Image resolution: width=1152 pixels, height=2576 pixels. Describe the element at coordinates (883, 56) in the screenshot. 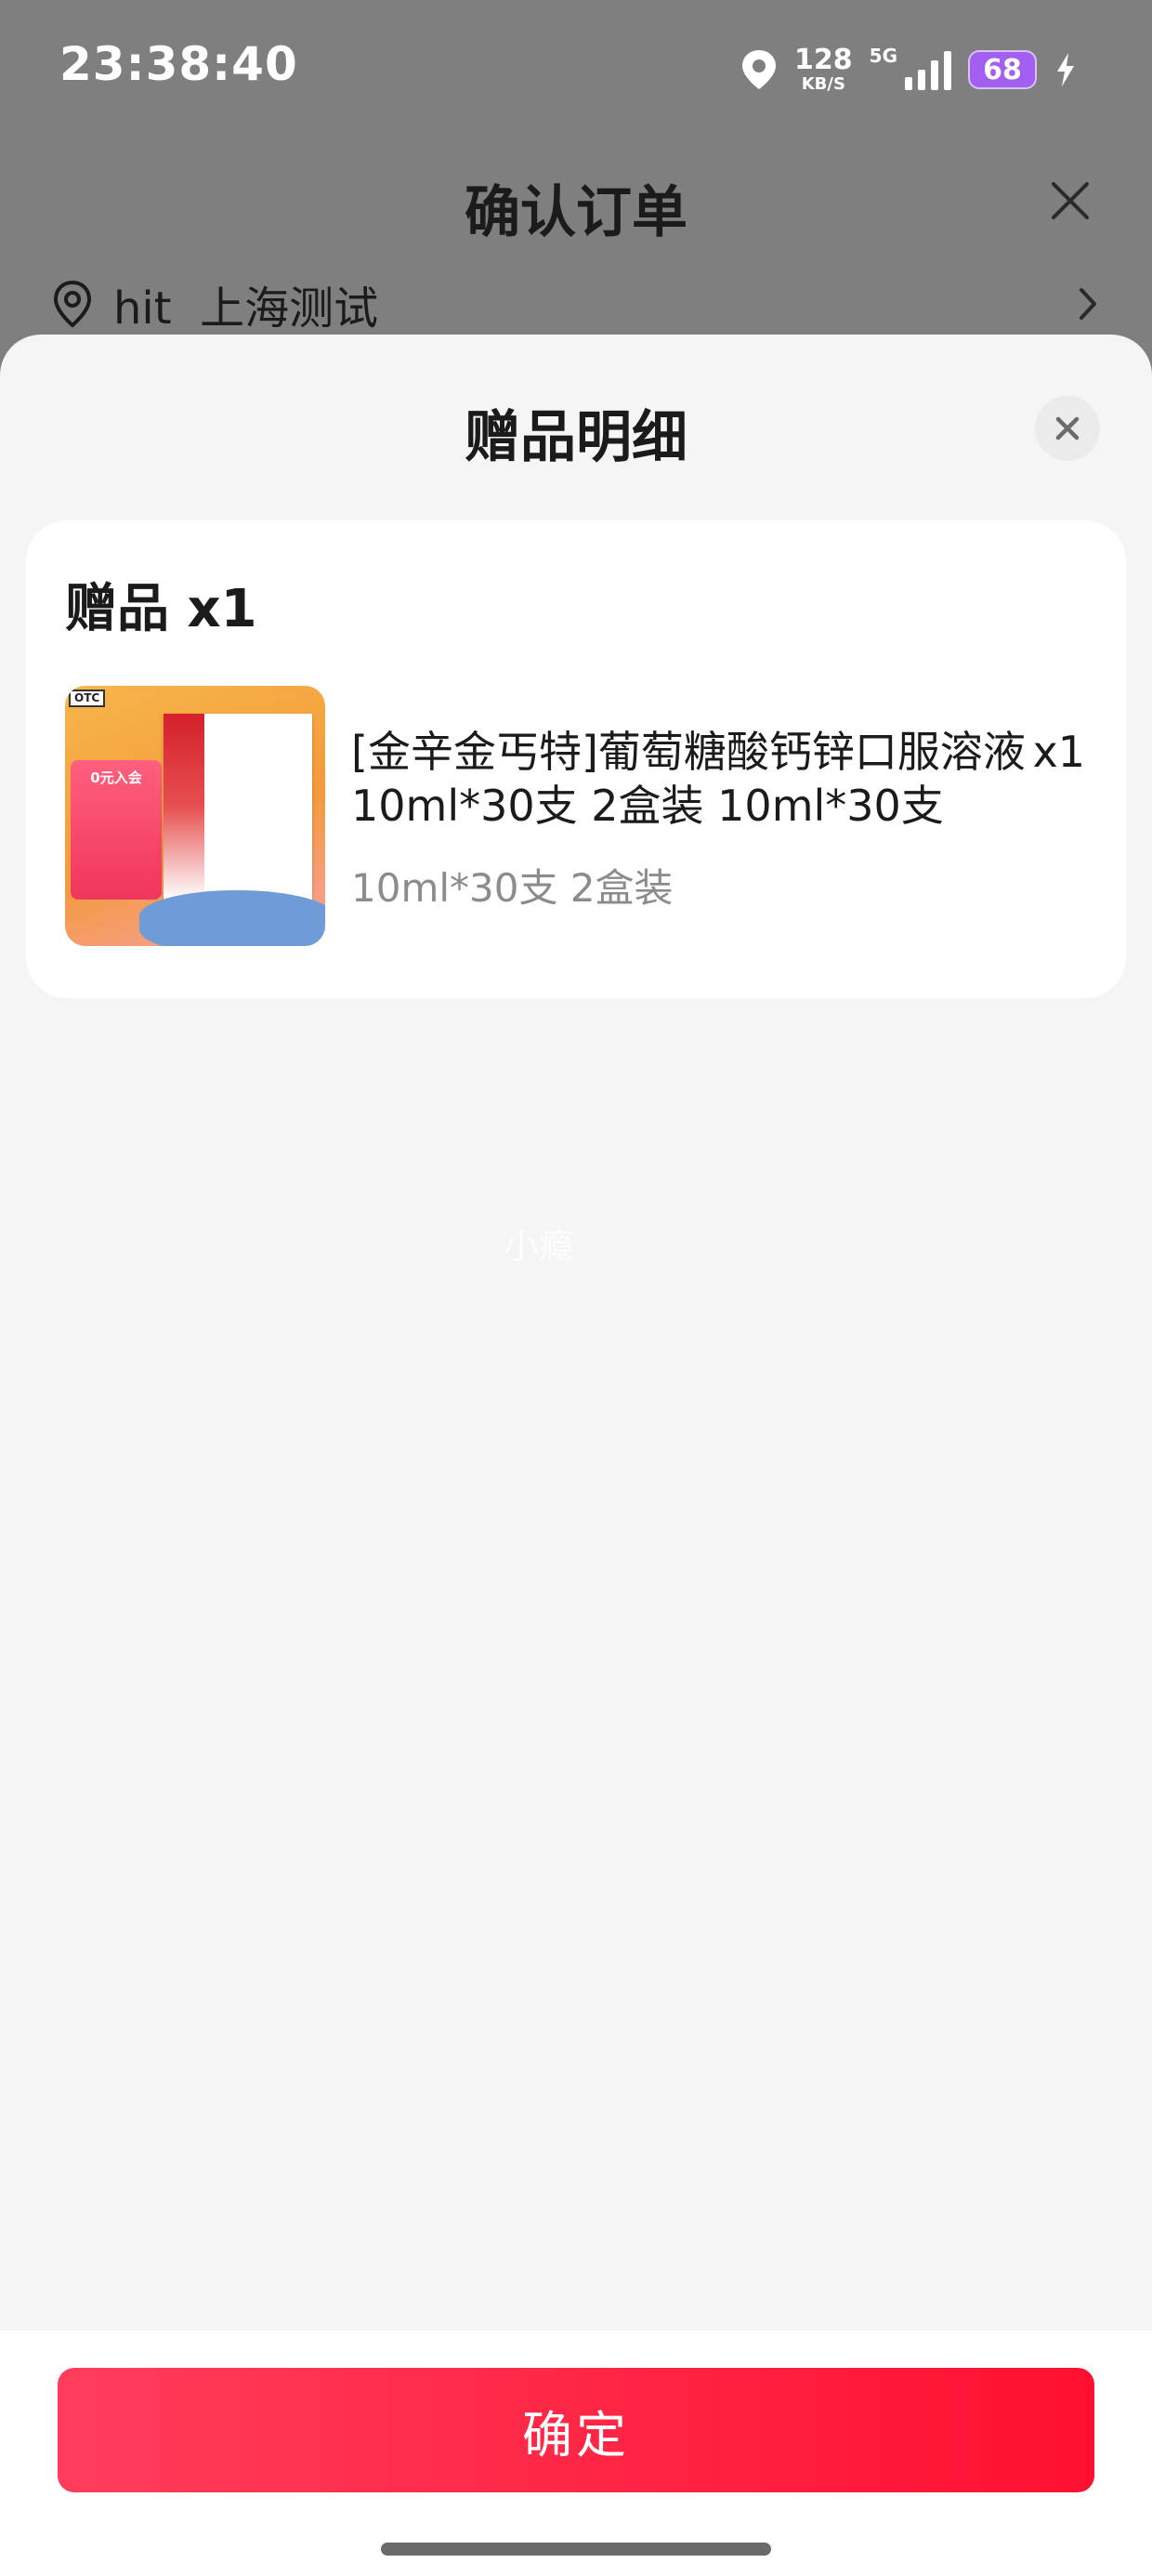

I see `network-type: 5G` at that location.